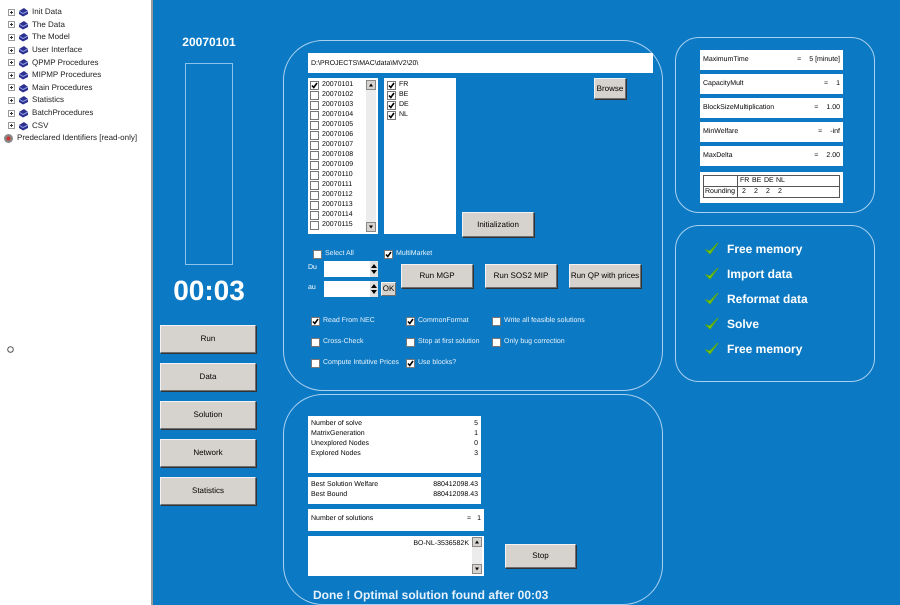  I want to click on run-button: Run MGP, so click(437, 276).